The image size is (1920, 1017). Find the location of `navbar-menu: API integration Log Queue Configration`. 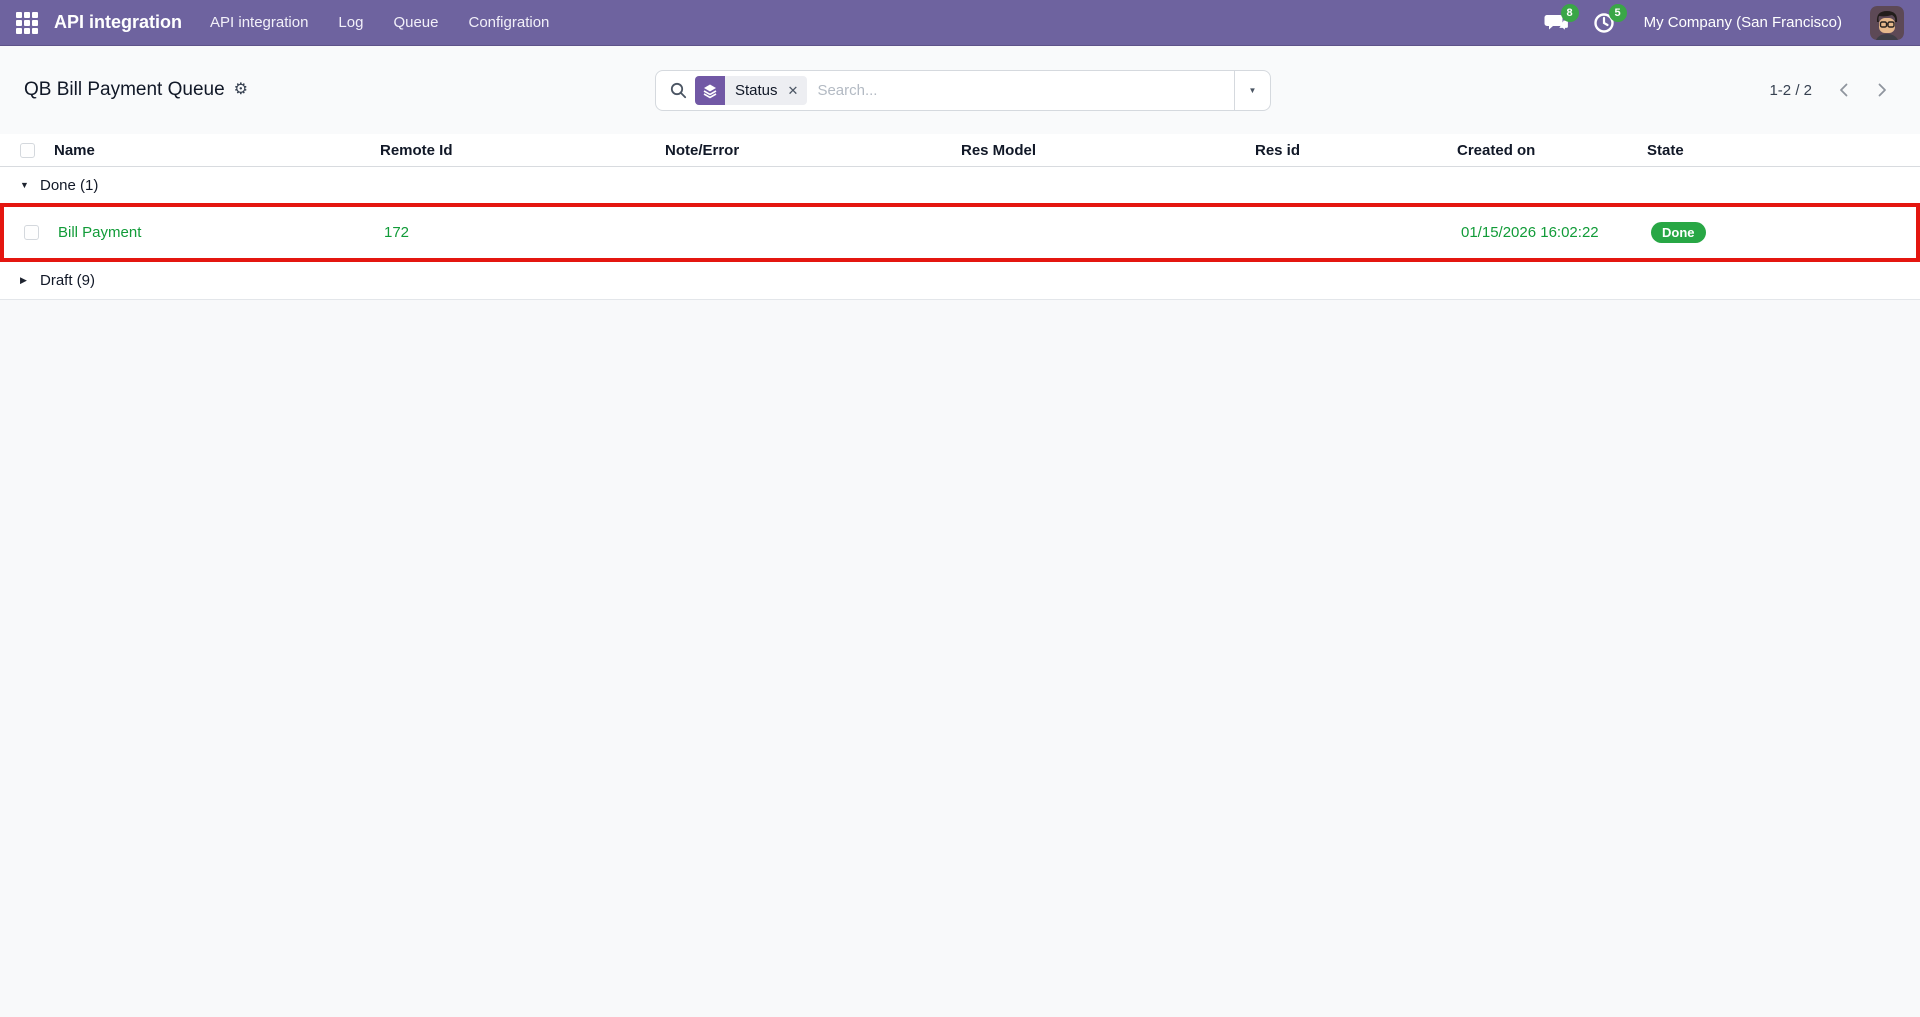

navbar-menu: API integration Log Queue Configration is located at coordinates (379, 22).